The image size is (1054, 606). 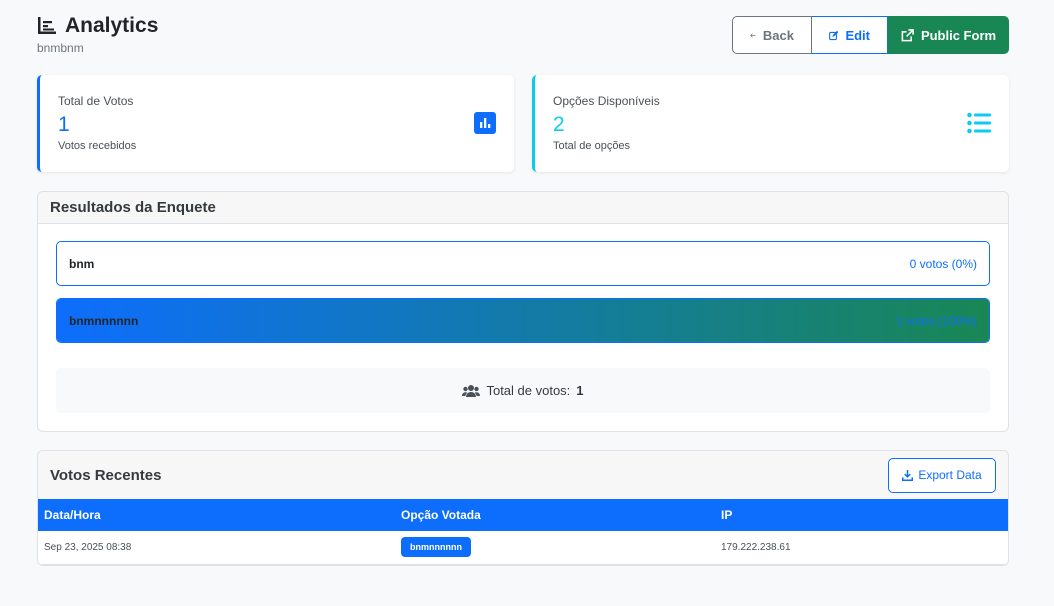 What do you see at coordinates (559, 124) in the screenshot?
I see `options-value: 2` at bounding box center [559, 124].